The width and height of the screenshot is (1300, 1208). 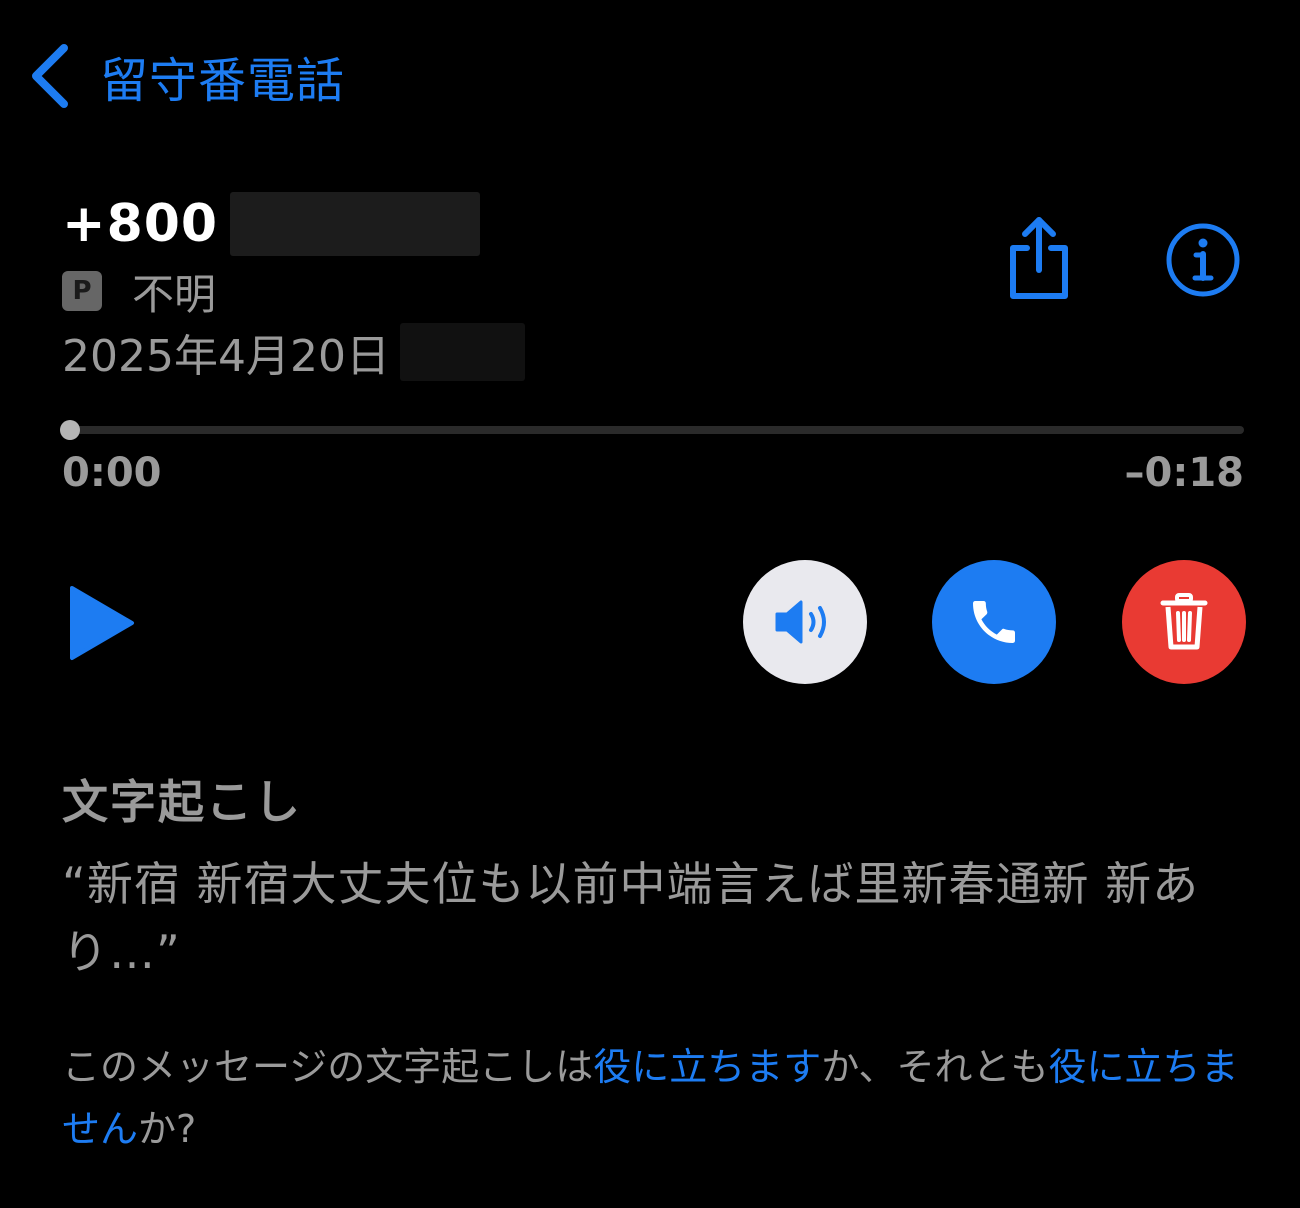 I want to click on share-button, so click(x=1039, y=258).